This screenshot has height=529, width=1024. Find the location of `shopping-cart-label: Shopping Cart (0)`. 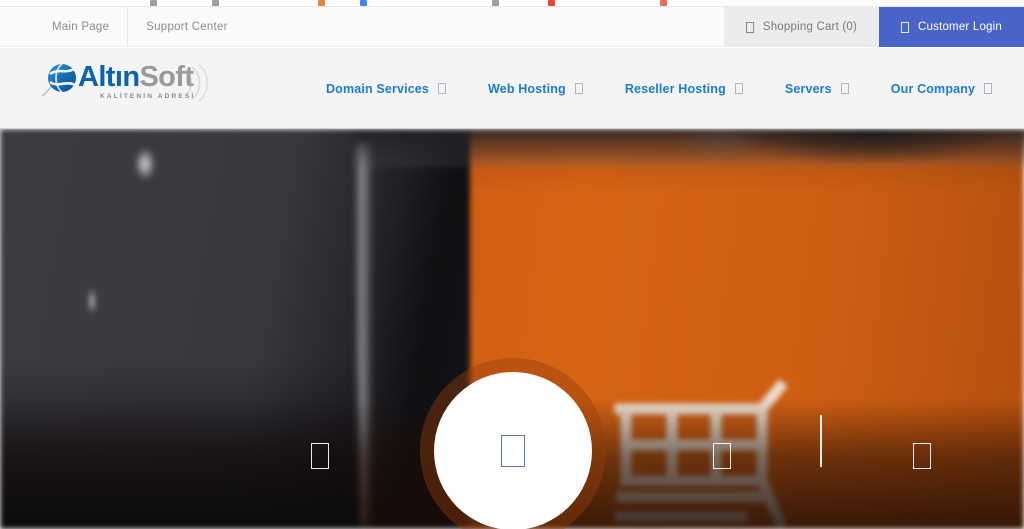

shopping-cart-label: Shopping Cart (0) is located at coordinates (810, 27).